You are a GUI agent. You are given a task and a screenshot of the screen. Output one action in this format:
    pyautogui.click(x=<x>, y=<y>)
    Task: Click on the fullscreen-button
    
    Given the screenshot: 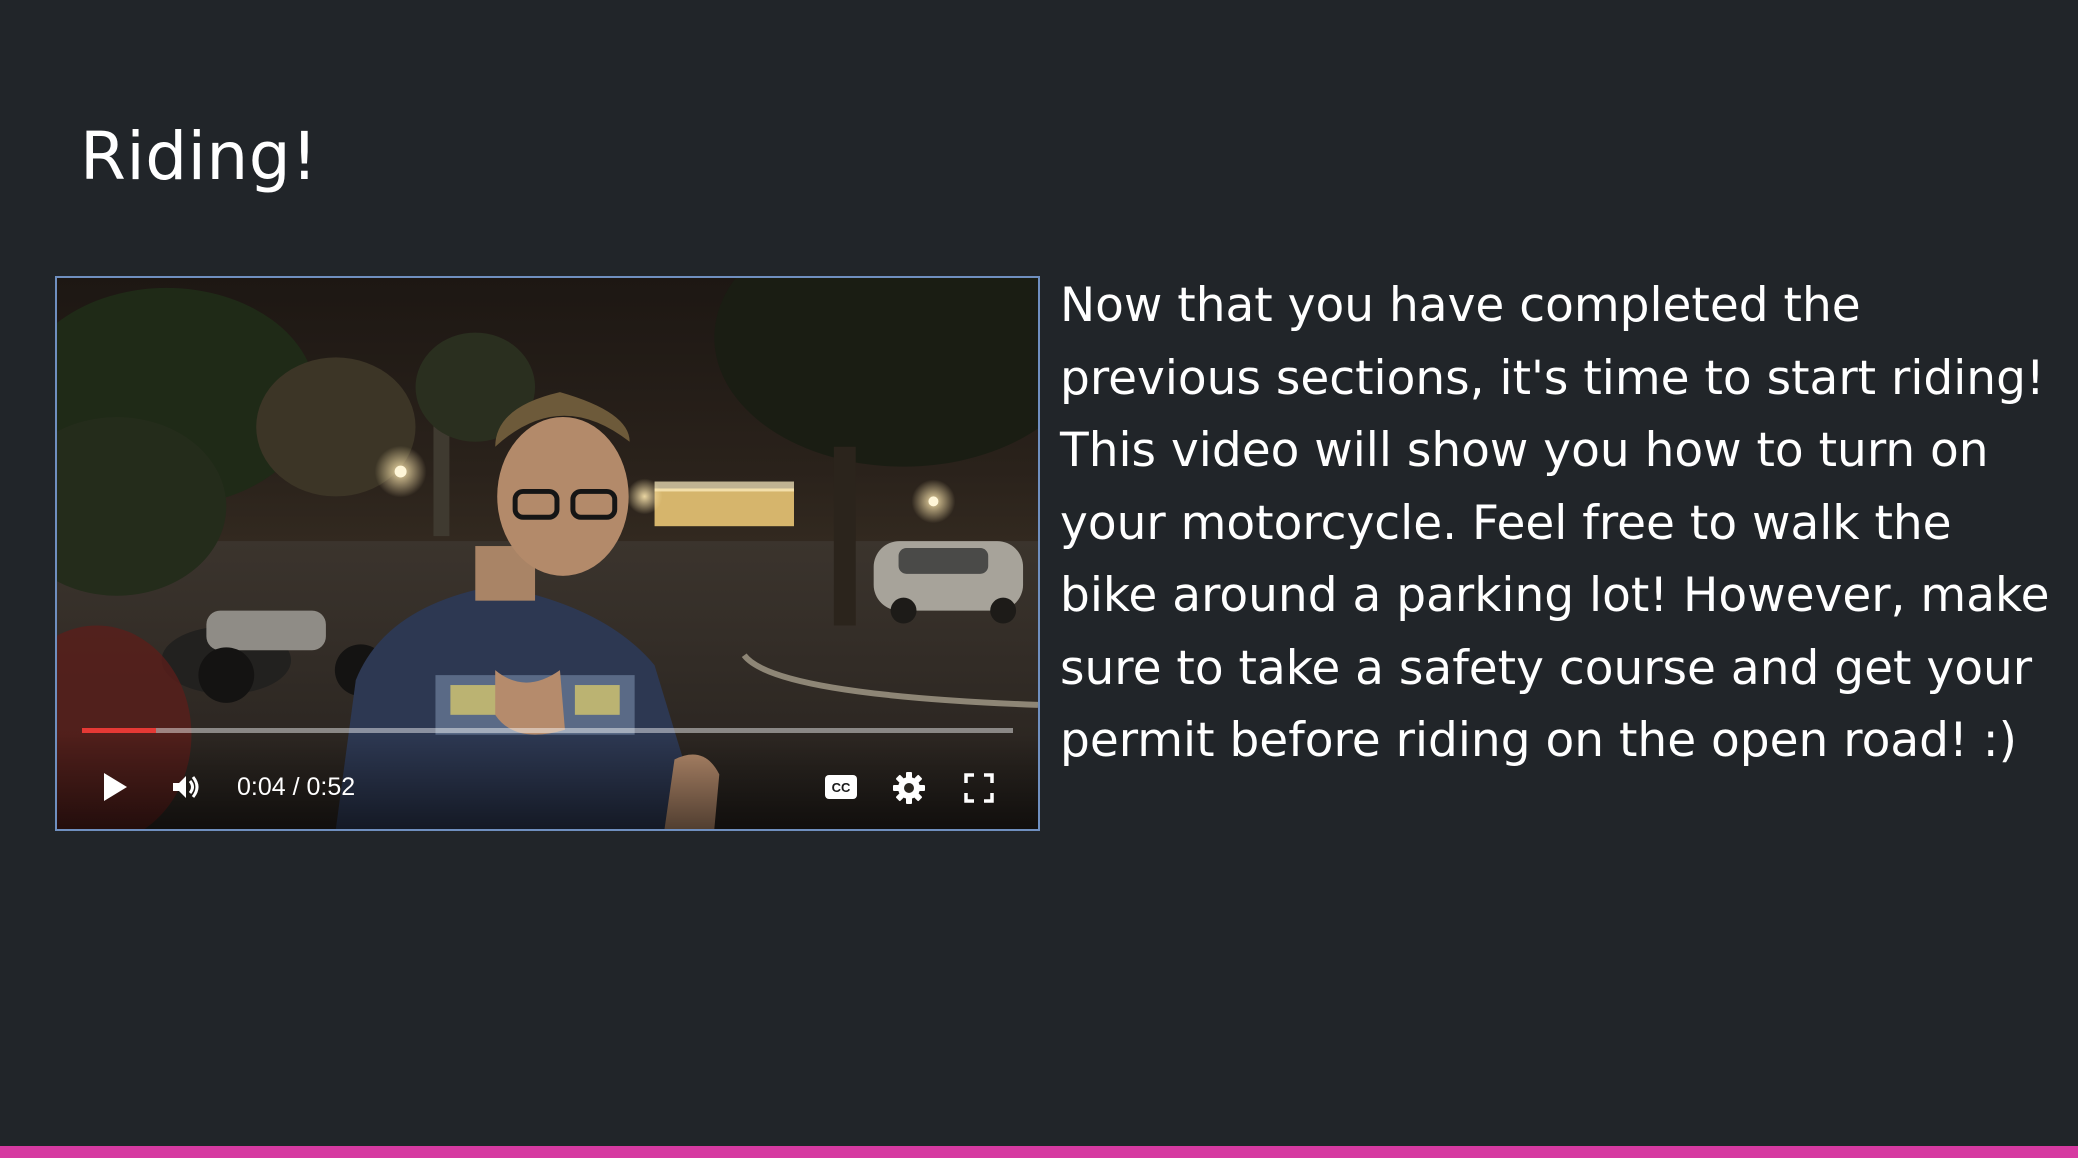 What is the action you would take?
    pyautogui.click(x=979, y=788)
    